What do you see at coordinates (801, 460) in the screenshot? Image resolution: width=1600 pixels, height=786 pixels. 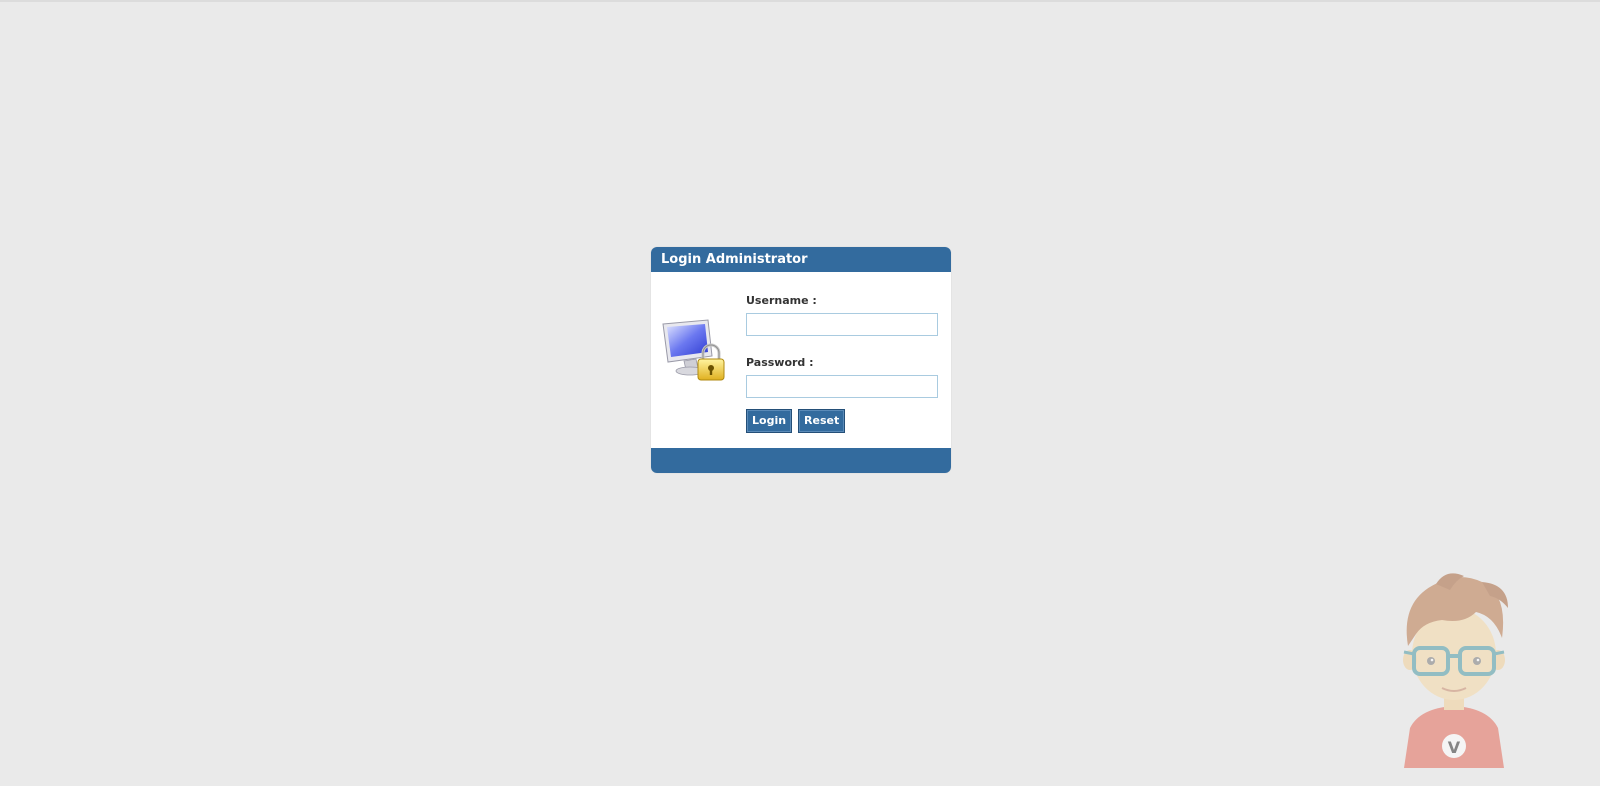 I see `login-footer` at bounding box center [801, 460].